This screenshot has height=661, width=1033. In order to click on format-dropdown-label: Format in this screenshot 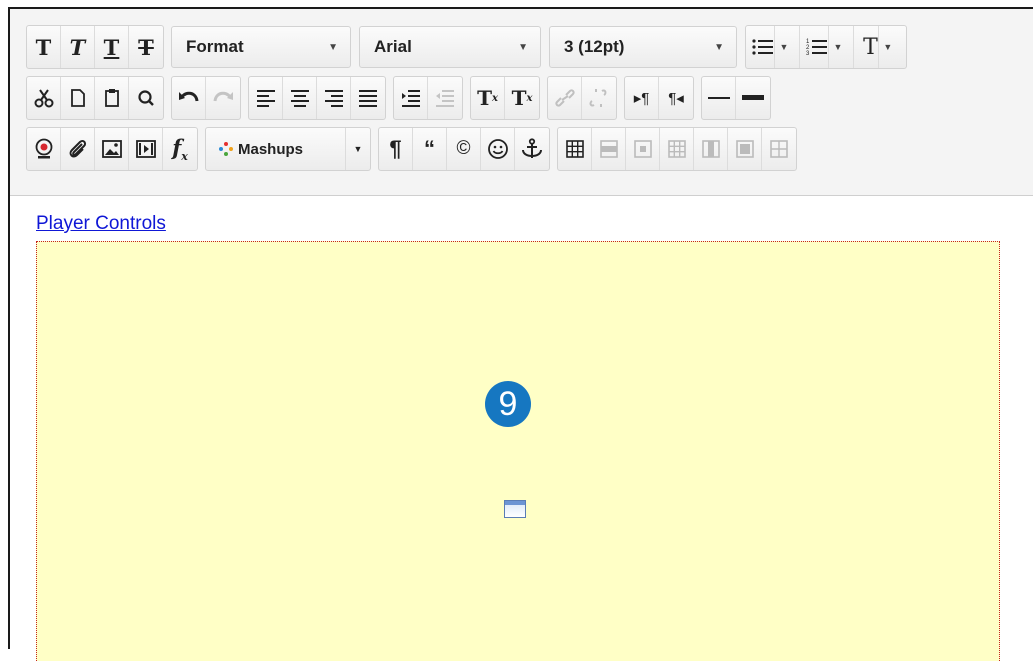, I will do `click(215, 46)`.